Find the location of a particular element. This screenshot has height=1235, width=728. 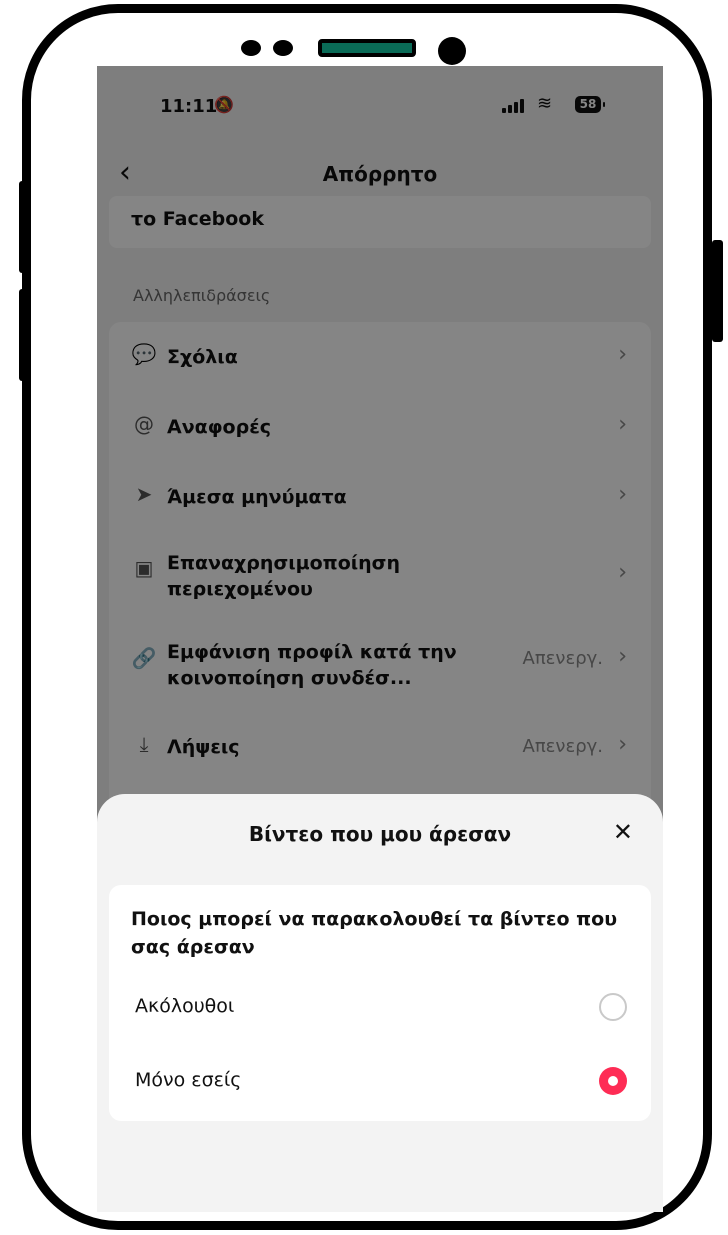

option-only-you-radio is located at coordinates (613, 1081).